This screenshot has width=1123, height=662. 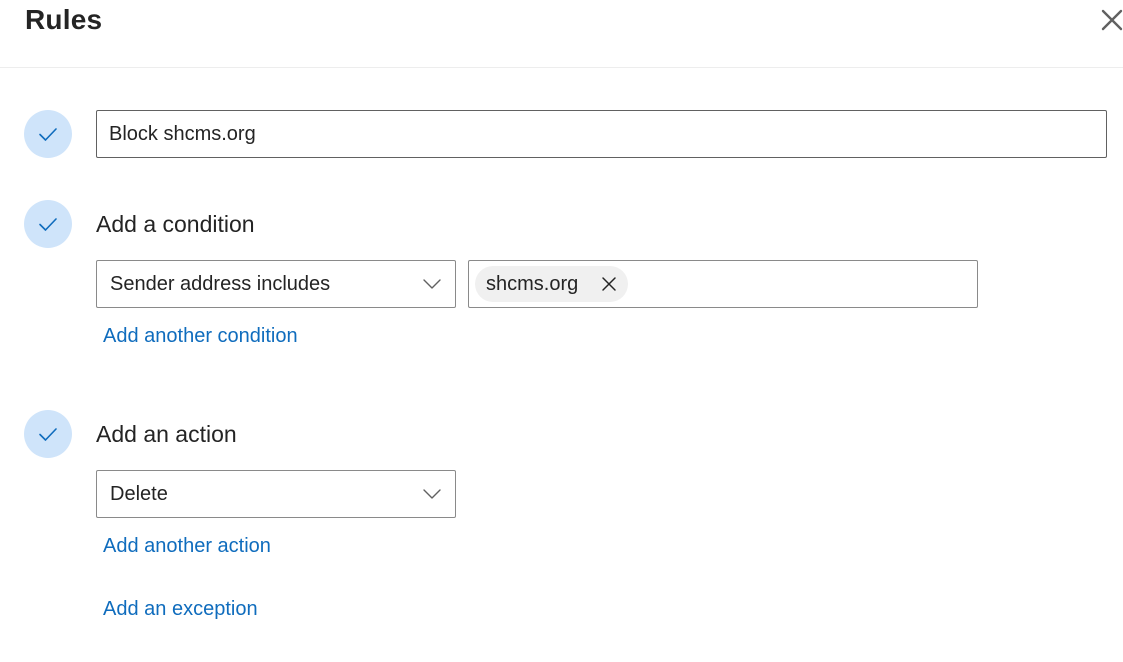 What do you see at coordinates (64, 19) in the screenshot?
I see `page-title: Rules` at bounding box center [64, 19].